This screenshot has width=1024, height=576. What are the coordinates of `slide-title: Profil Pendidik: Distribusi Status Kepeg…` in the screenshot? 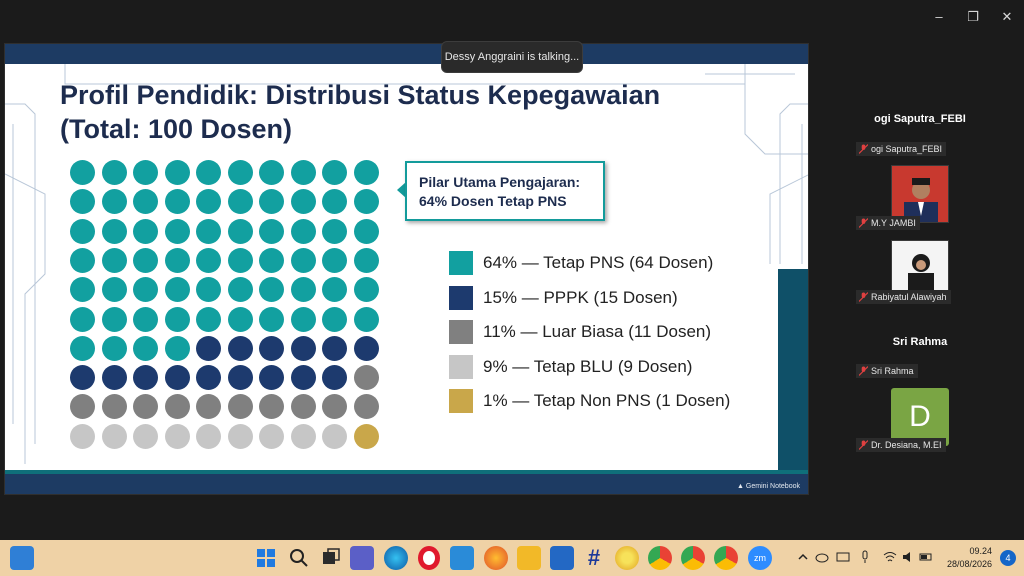 It's located at (405, 112).